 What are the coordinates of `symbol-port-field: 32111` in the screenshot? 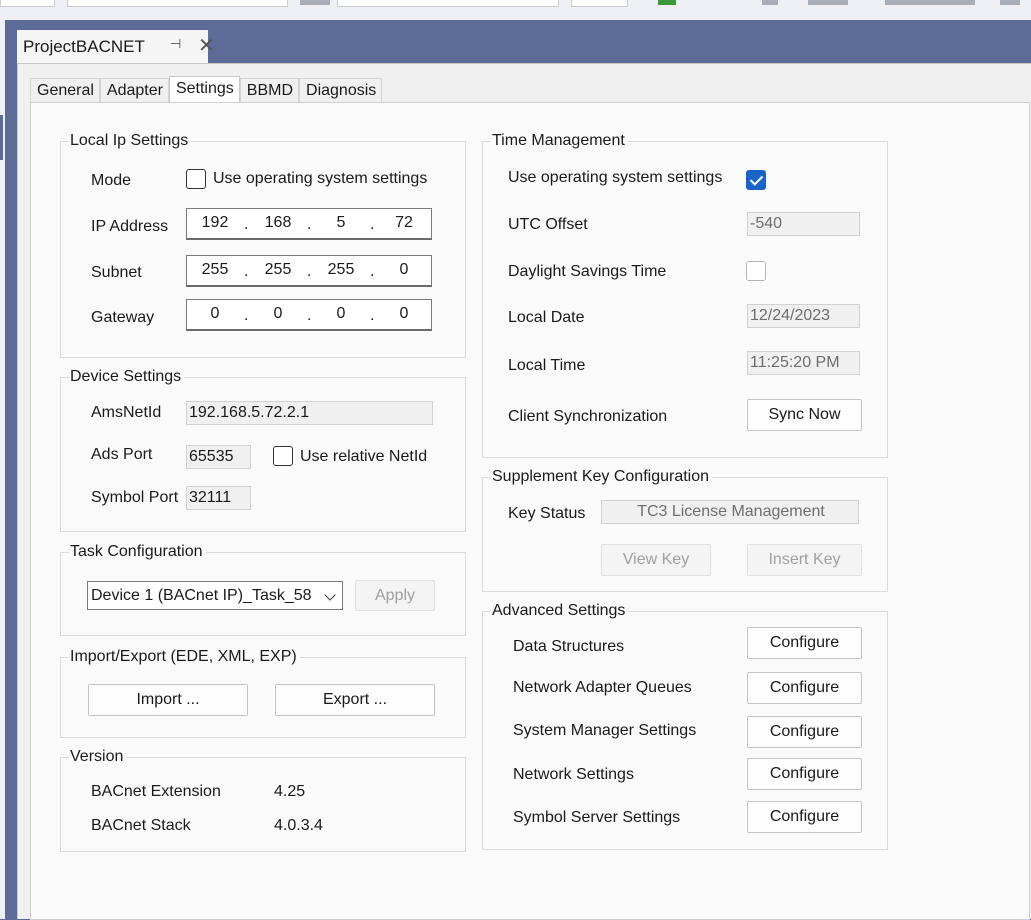 It's located at (218, 498).